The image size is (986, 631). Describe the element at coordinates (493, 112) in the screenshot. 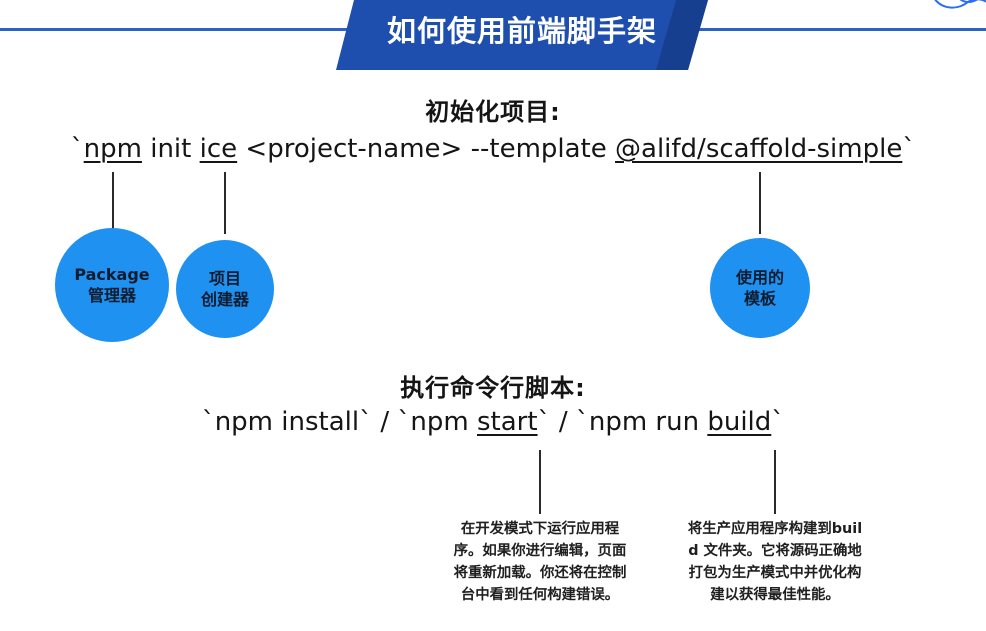

I see `init-heading: 初始化项目:` at that location.